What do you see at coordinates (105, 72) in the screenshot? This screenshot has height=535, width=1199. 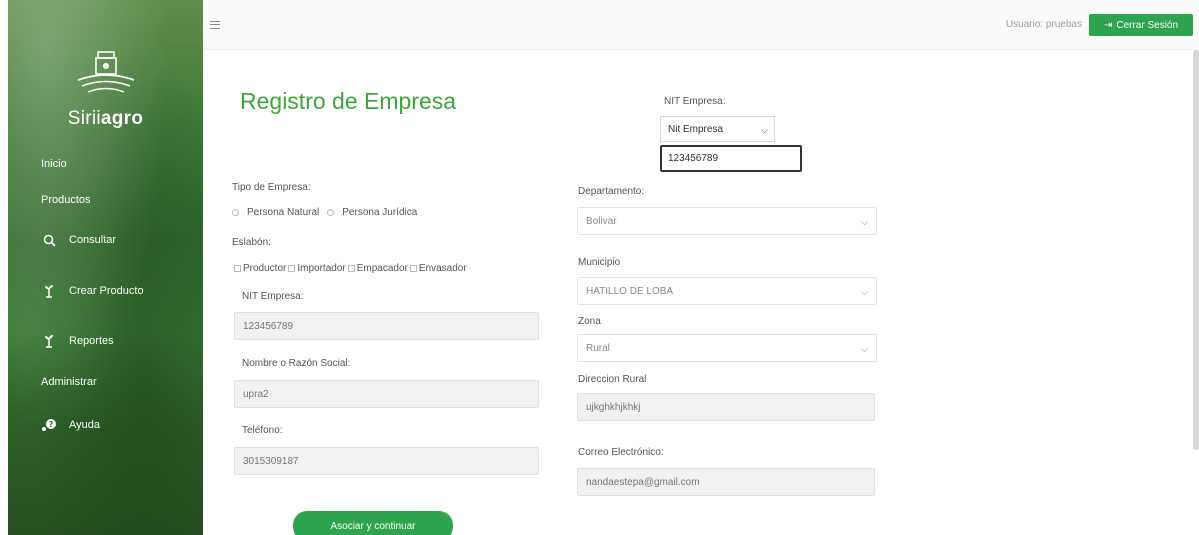 I see `logo-icon` at bounding box center [105, 72].